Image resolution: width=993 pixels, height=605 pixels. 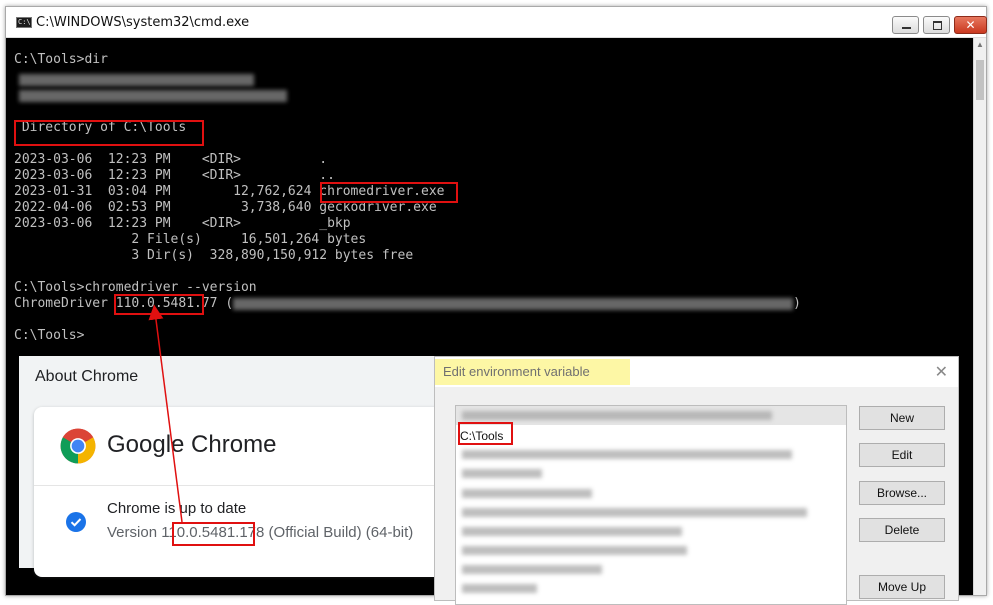 What do you see at coordinates (324, 532) in the screenshot?
I see `chrome-version-rest: .178 (Official Build) (64-bit)` at bounding box center [324, 532].